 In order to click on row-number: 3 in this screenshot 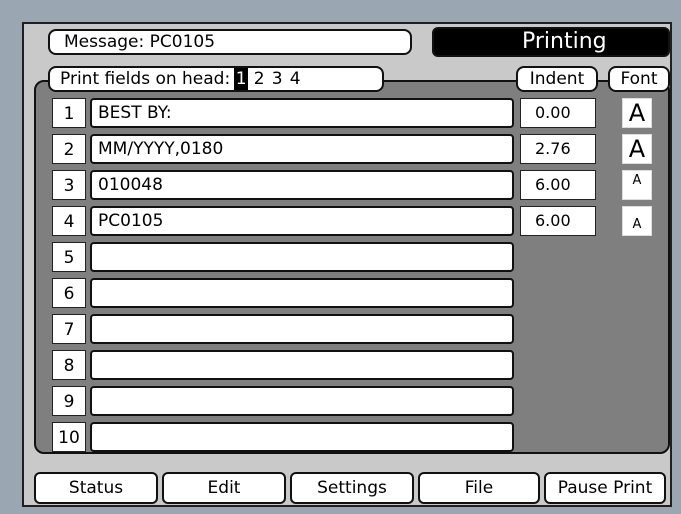, I will do `click(69, 185)`.